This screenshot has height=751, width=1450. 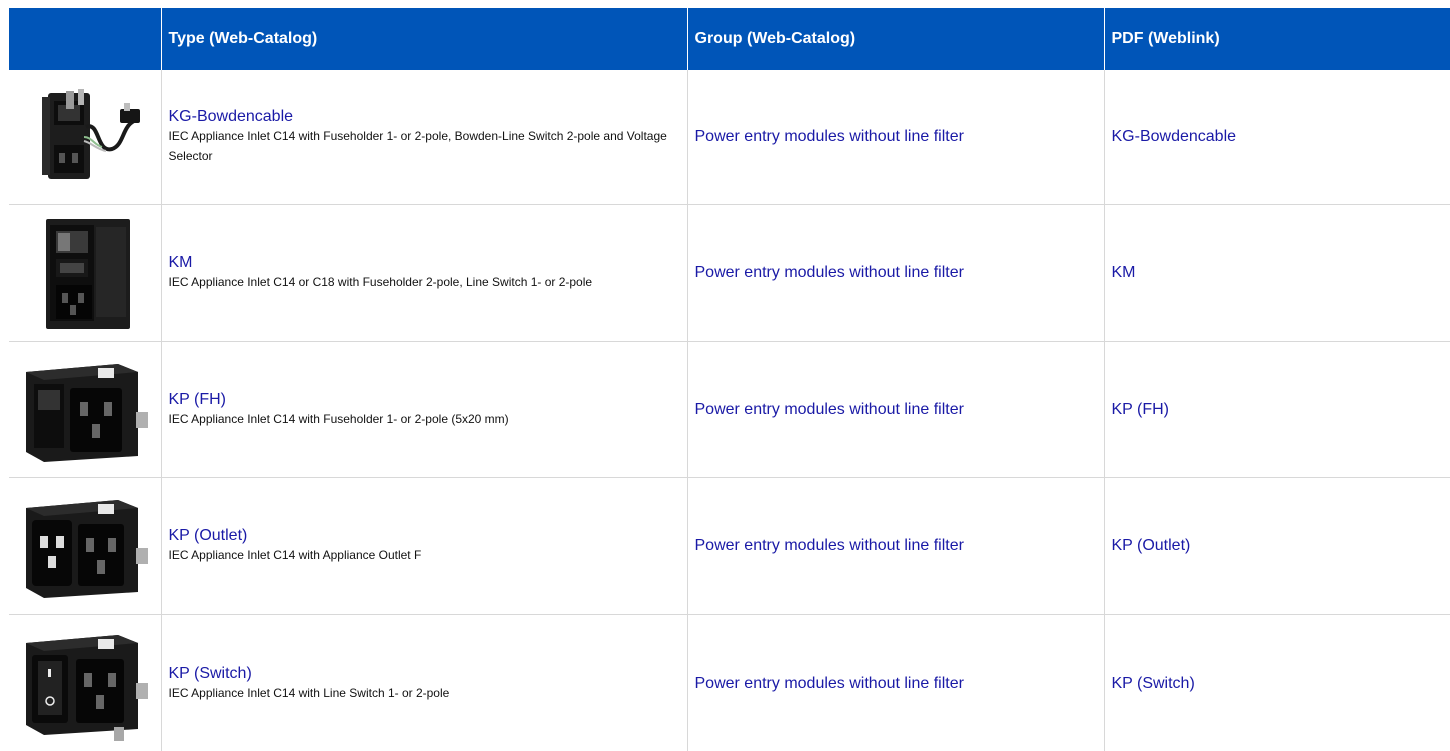 I want to click on pdf-cell: KM, so click(x=1277, y=273).